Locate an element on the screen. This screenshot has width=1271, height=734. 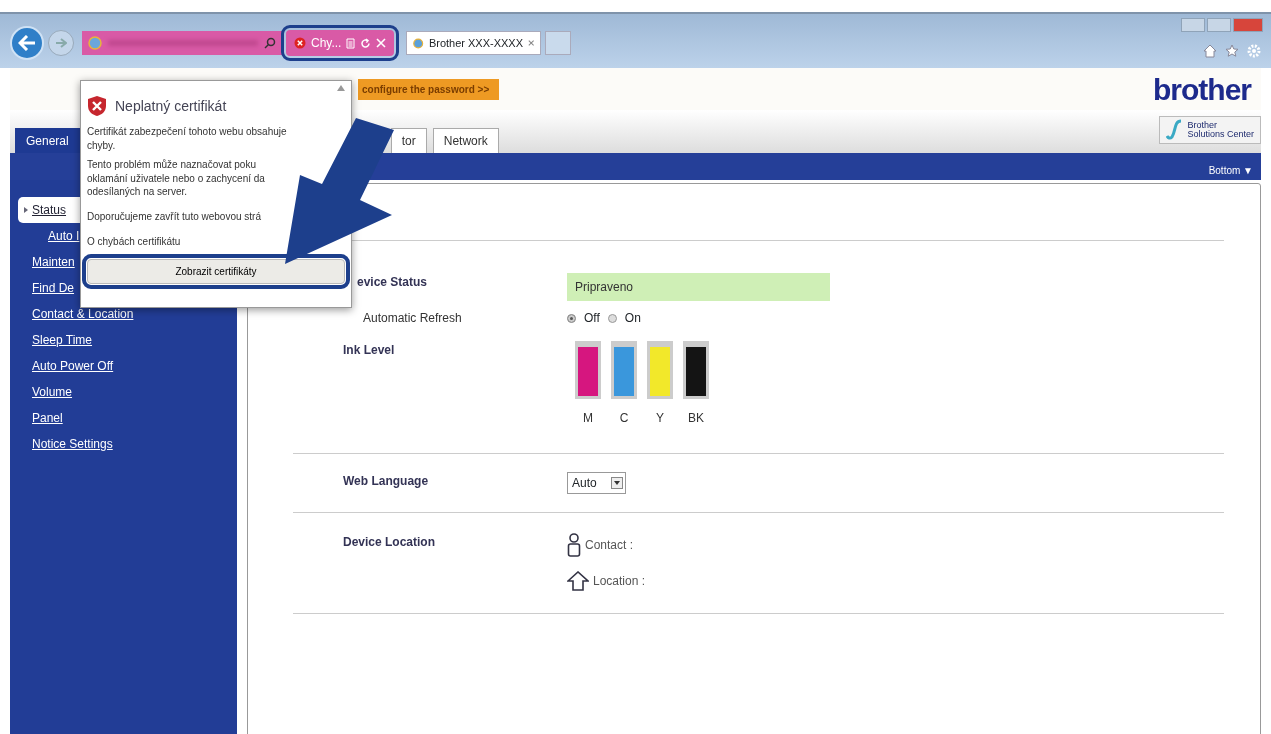
scroll-up-icon is located at coordinates (341, 88).